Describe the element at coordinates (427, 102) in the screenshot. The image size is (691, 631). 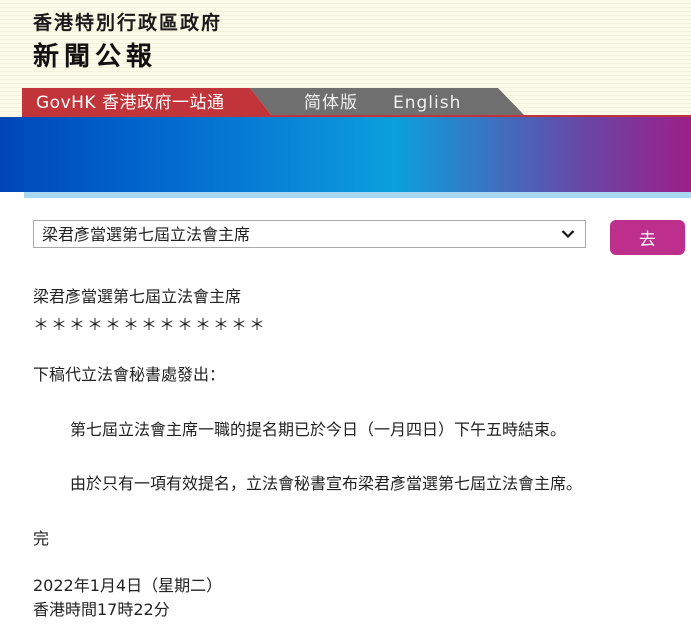
I see `english-link: English` at that location.